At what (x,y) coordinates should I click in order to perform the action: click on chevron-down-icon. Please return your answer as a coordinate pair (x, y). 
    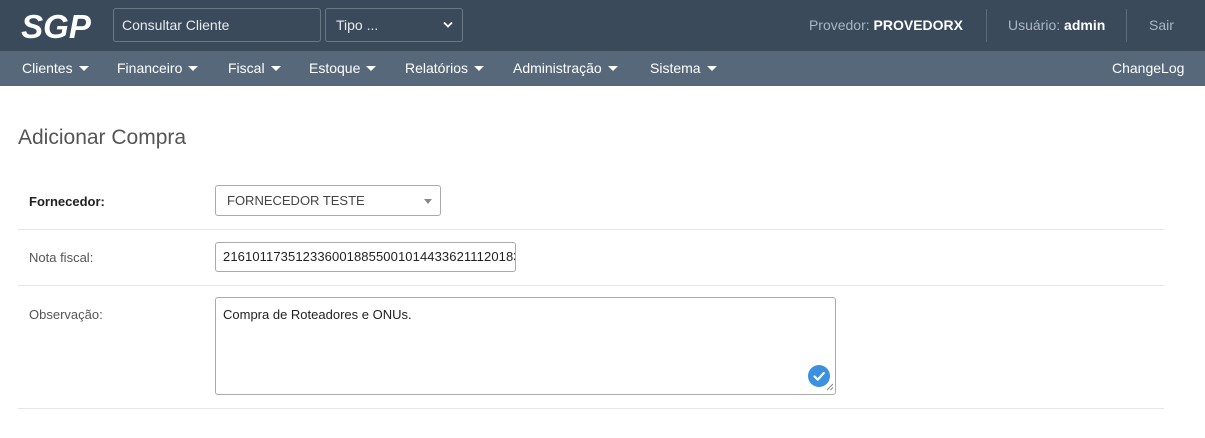
    Looking at the image, I should click on (448, 24).